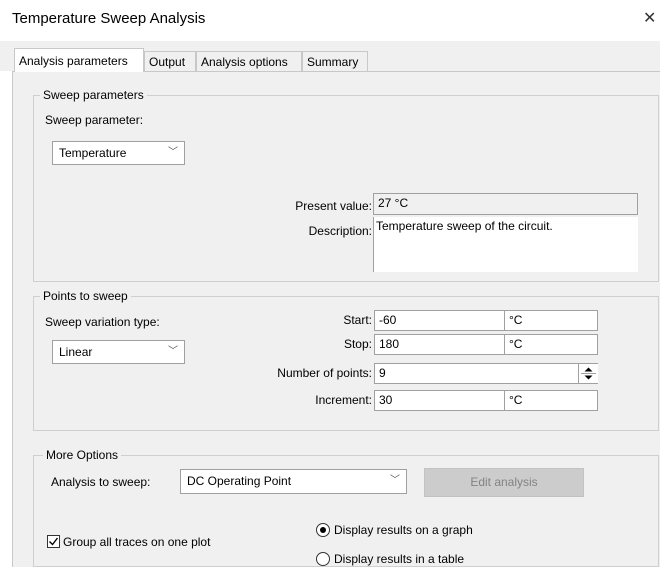  I want to click on select-value: Temperature, so click(93, 153).